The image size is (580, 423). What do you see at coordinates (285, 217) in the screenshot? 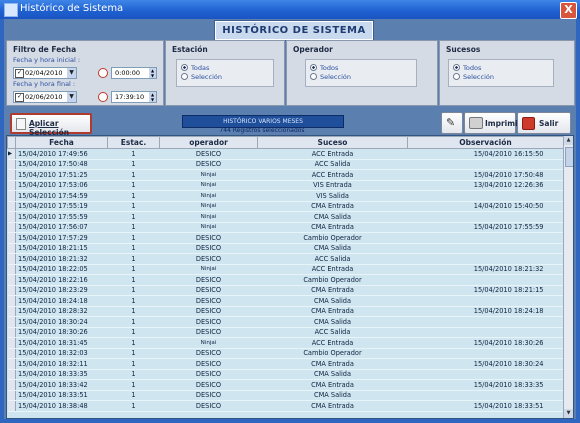
I see `table-row: 15/04/2010 17:55:59 1 Ninjai CMA Salida` at bounding box center [285, 217].